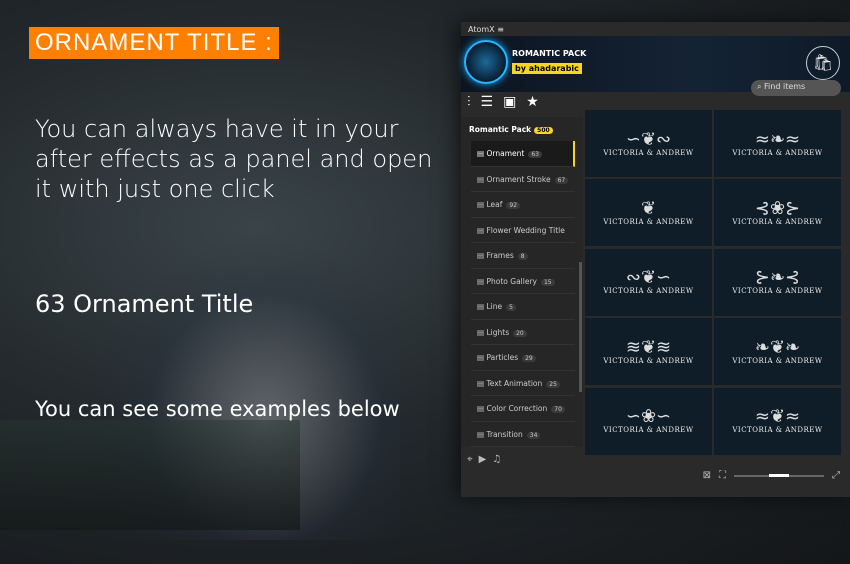 This screenshot has height=564, width=850. What do you see at coordinates (553, 384) in the screenshot?
I see `item-count: 25` at bounding box center [553, 384].